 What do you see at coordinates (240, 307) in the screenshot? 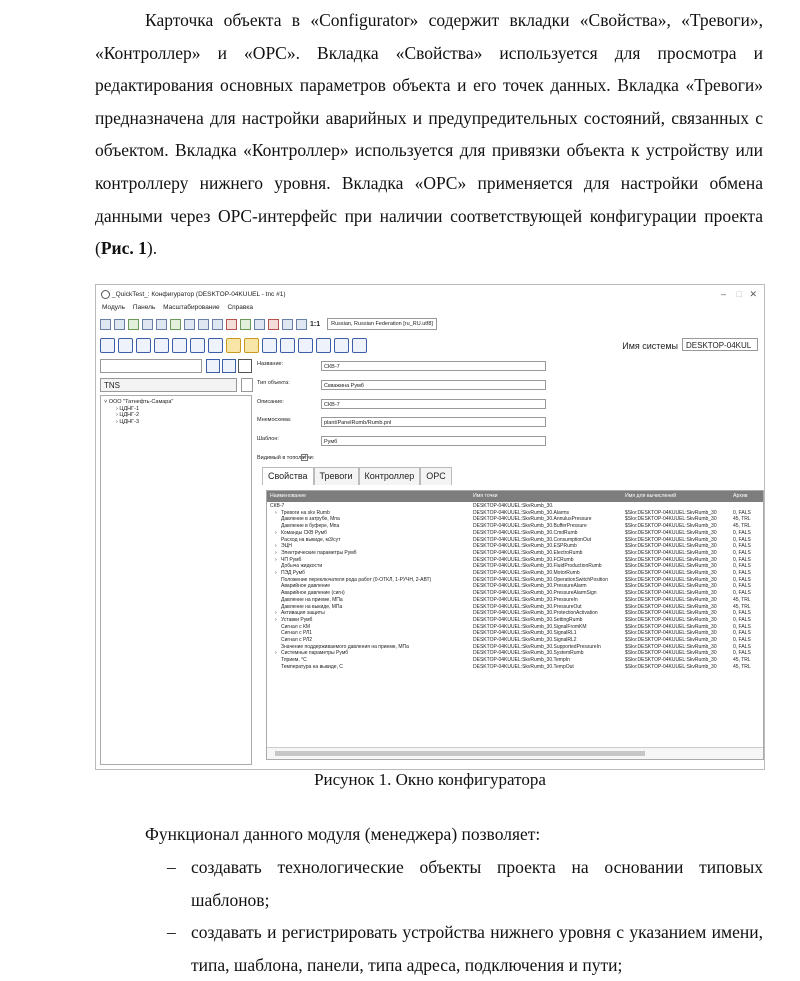
I see `menu-help: Справка` at bounding box center [240, 307].